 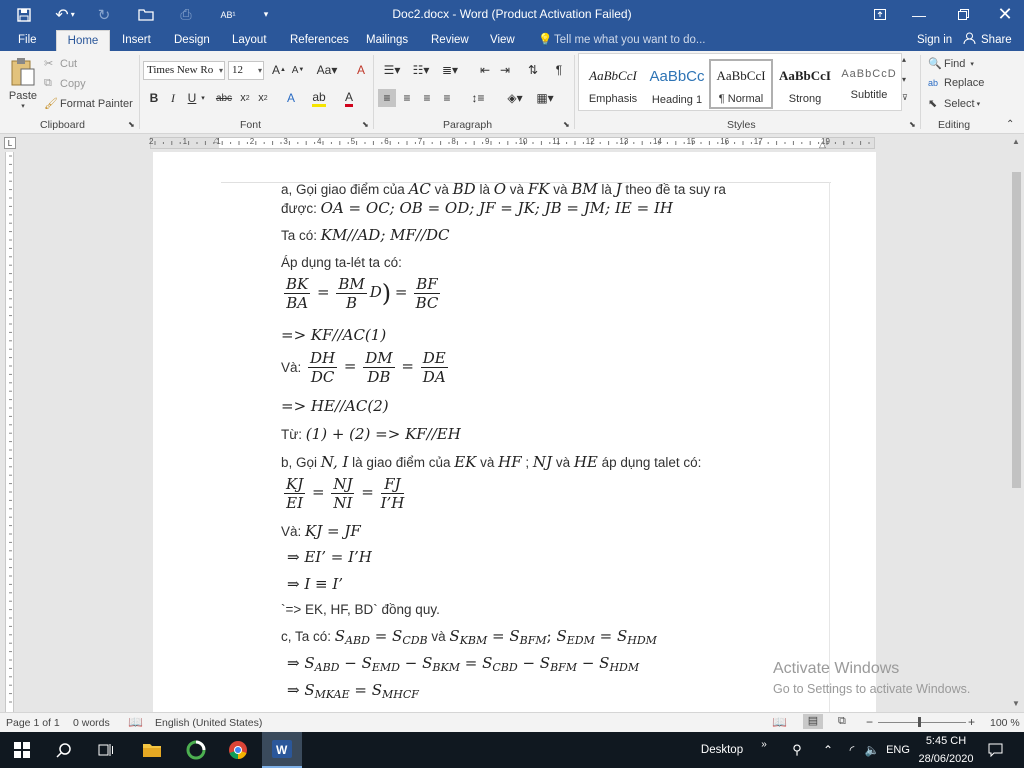 What do you see at coordinates (852, 750) in the screenshot?
I see `wifi-icon: ◜` at bounding box center [852, 750].